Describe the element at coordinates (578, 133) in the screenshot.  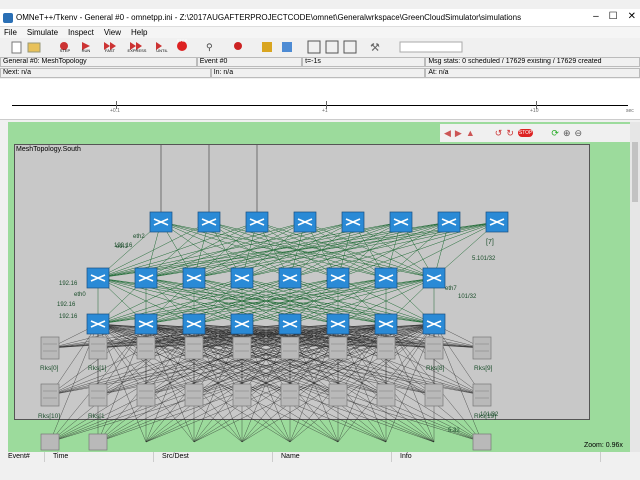
I see `zoom-out-icon: ⊖` at that location.